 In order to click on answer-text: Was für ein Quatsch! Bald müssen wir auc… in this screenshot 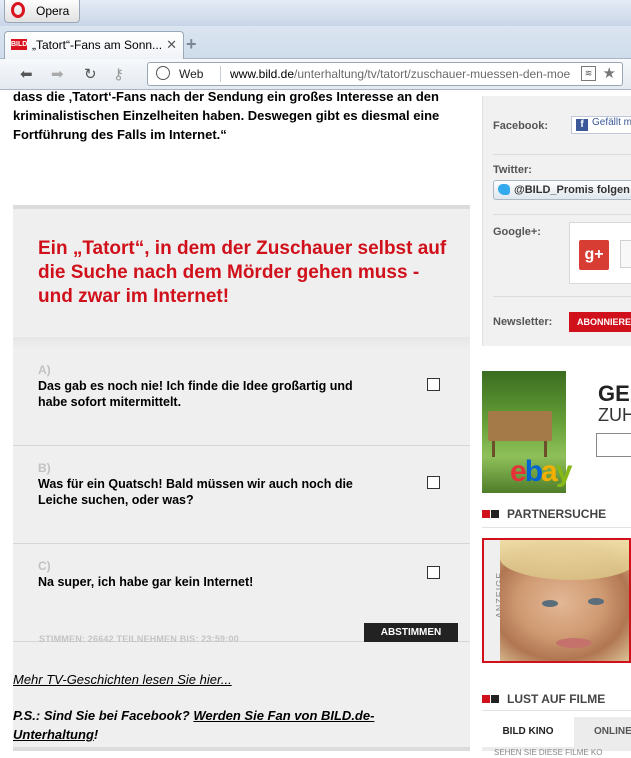, I will do `click(195, 492)`.